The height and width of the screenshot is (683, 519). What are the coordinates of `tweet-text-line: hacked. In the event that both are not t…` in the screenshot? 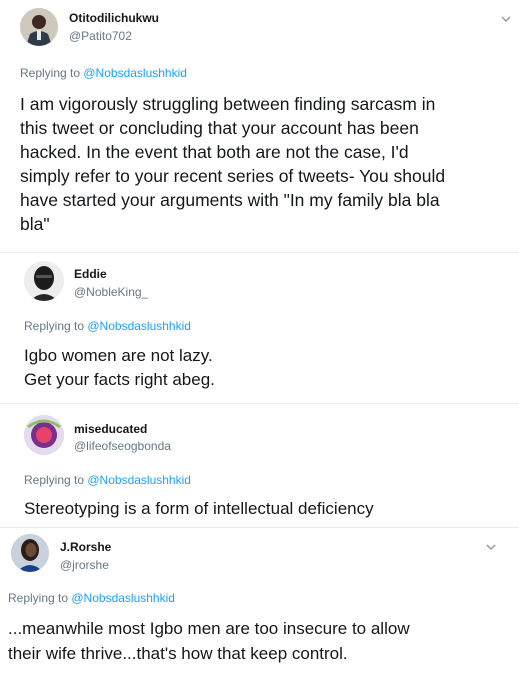 It's located at (214, 152).